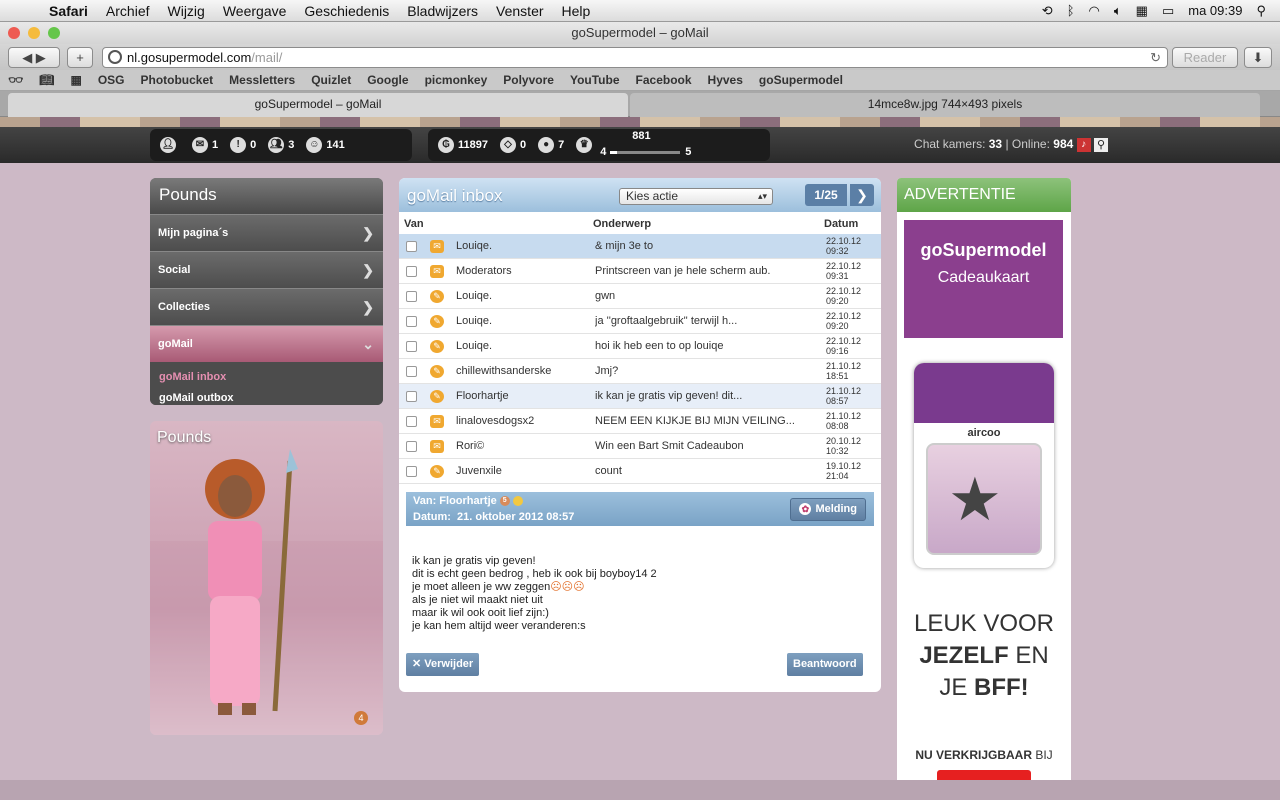  What do you see at coordinates (470, 446) in the screenshot?
I see `row-sender: Rori©` at bounding box center [470, 446].